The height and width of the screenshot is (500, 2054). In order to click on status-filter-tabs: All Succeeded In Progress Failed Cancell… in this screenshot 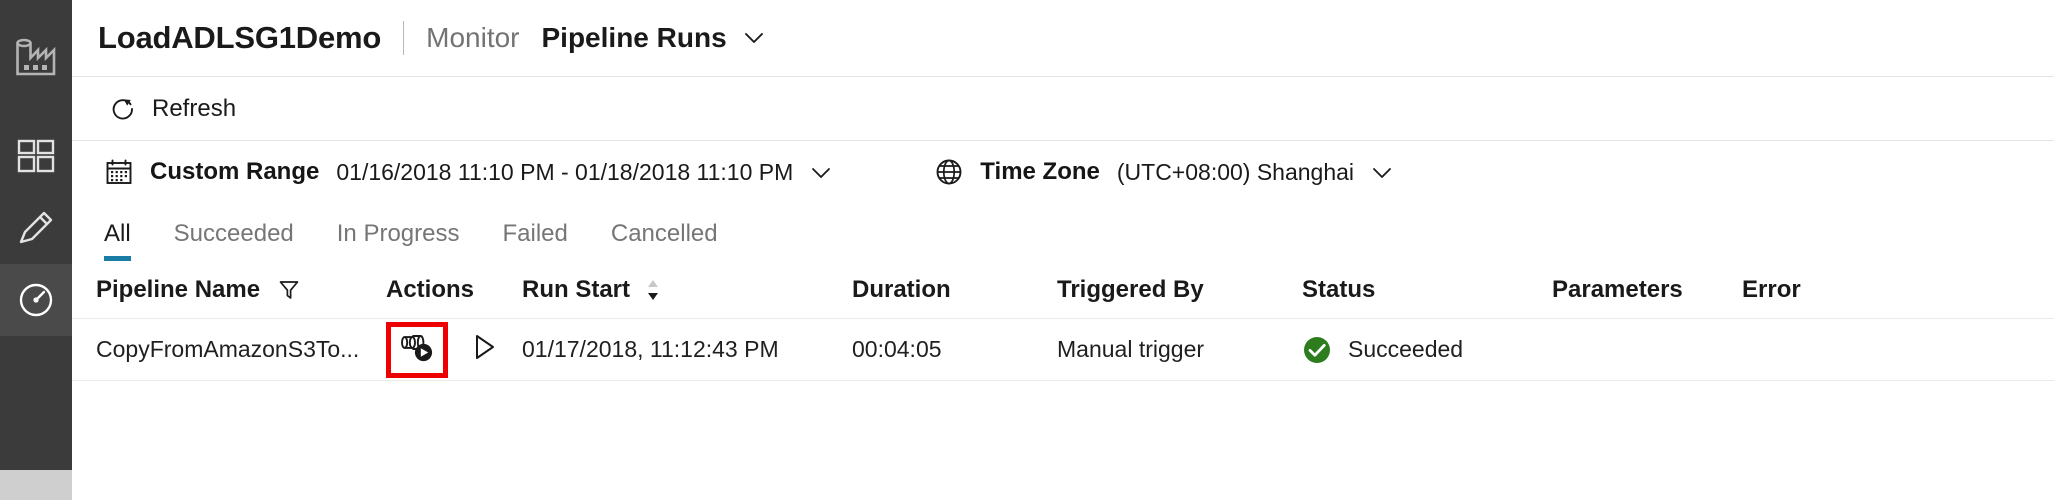, I will do `click(1063, 232)`.